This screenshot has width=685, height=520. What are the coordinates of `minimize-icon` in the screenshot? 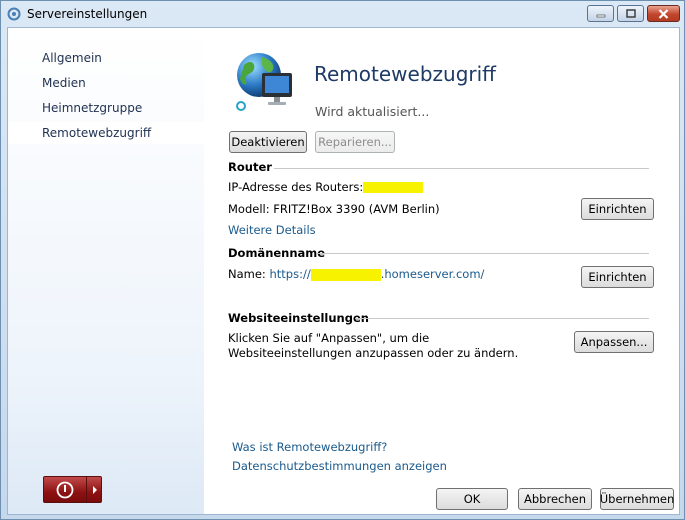 It's located at (600, 15).